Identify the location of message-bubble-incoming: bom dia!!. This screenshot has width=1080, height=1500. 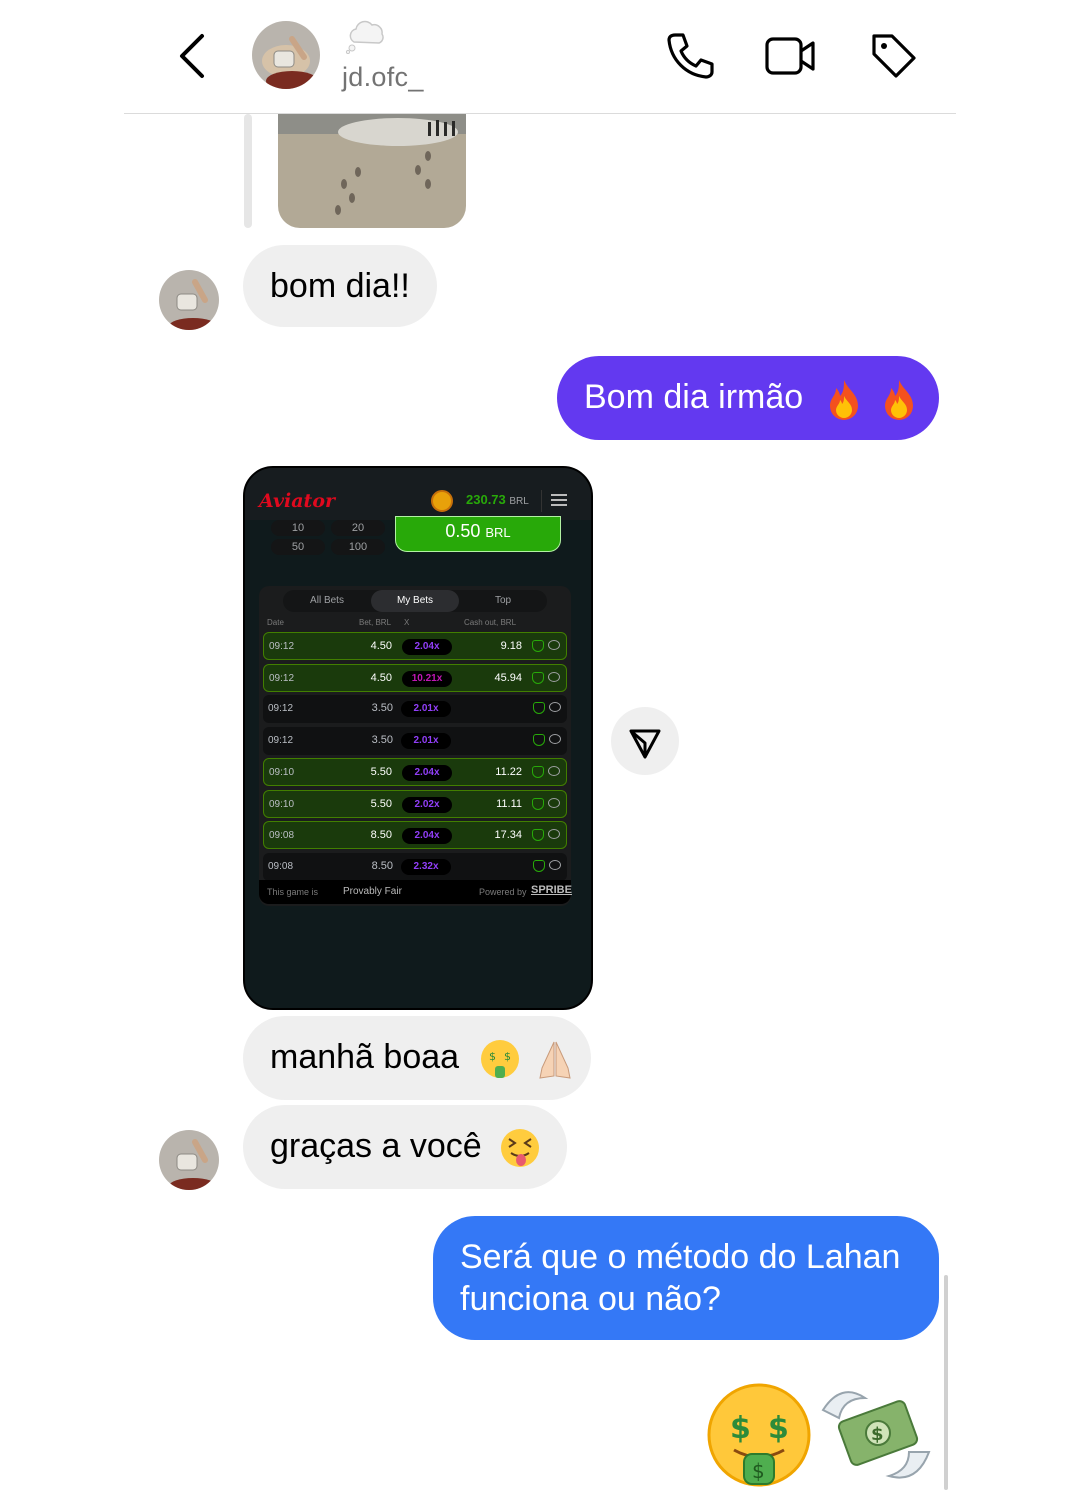
(340, 286).